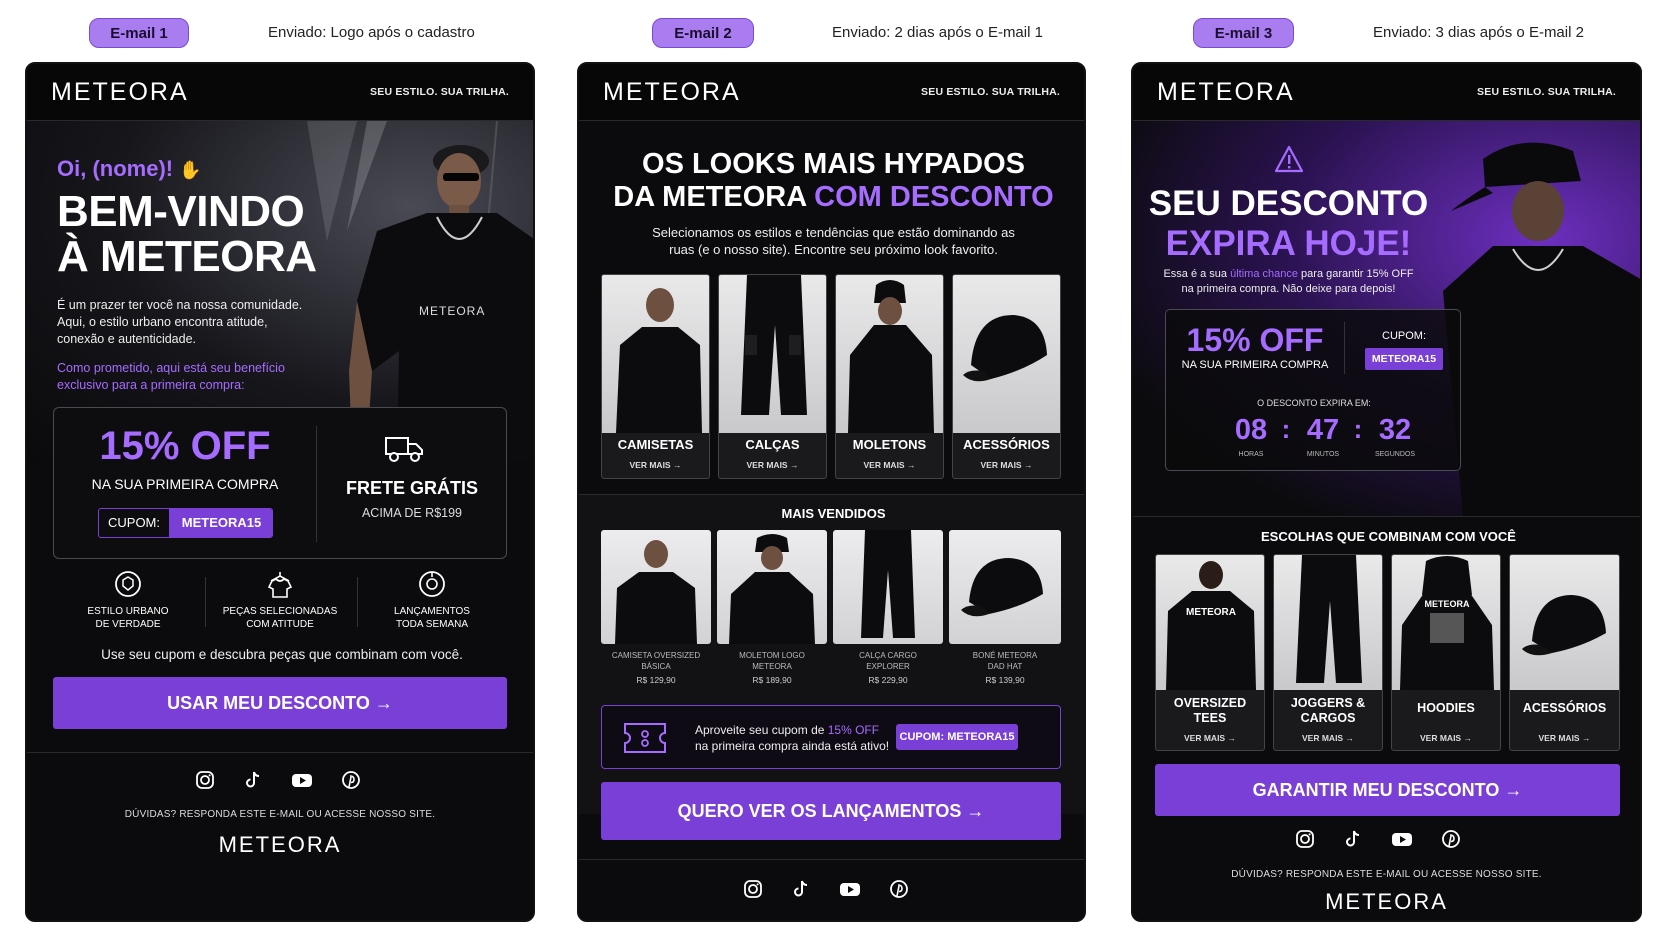  I want to click on category-card-pants: CALÇAS VER MAIS →, so click(772, 376).